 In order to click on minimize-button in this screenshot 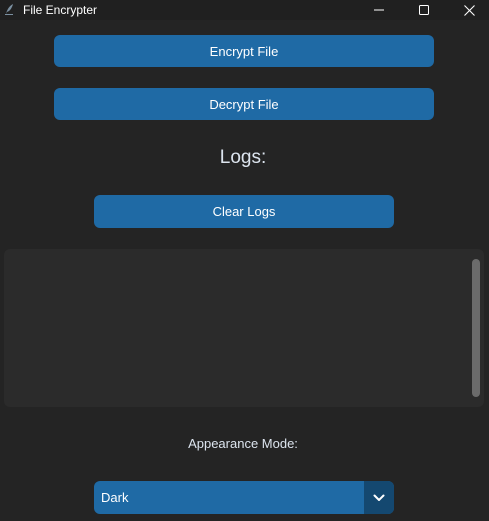, I will do `click(379, 10)`.